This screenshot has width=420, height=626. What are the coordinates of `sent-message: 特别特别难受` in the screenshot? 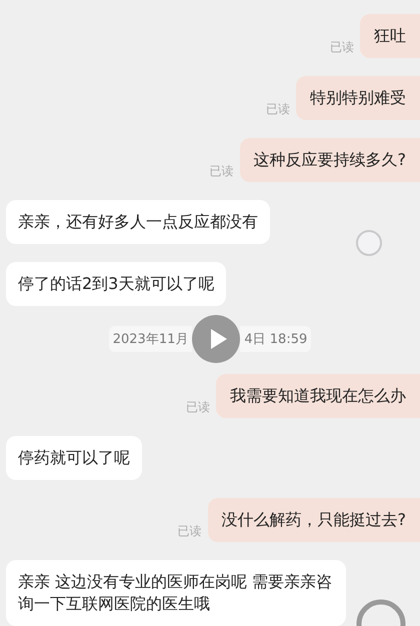 It's located at (358, 98).